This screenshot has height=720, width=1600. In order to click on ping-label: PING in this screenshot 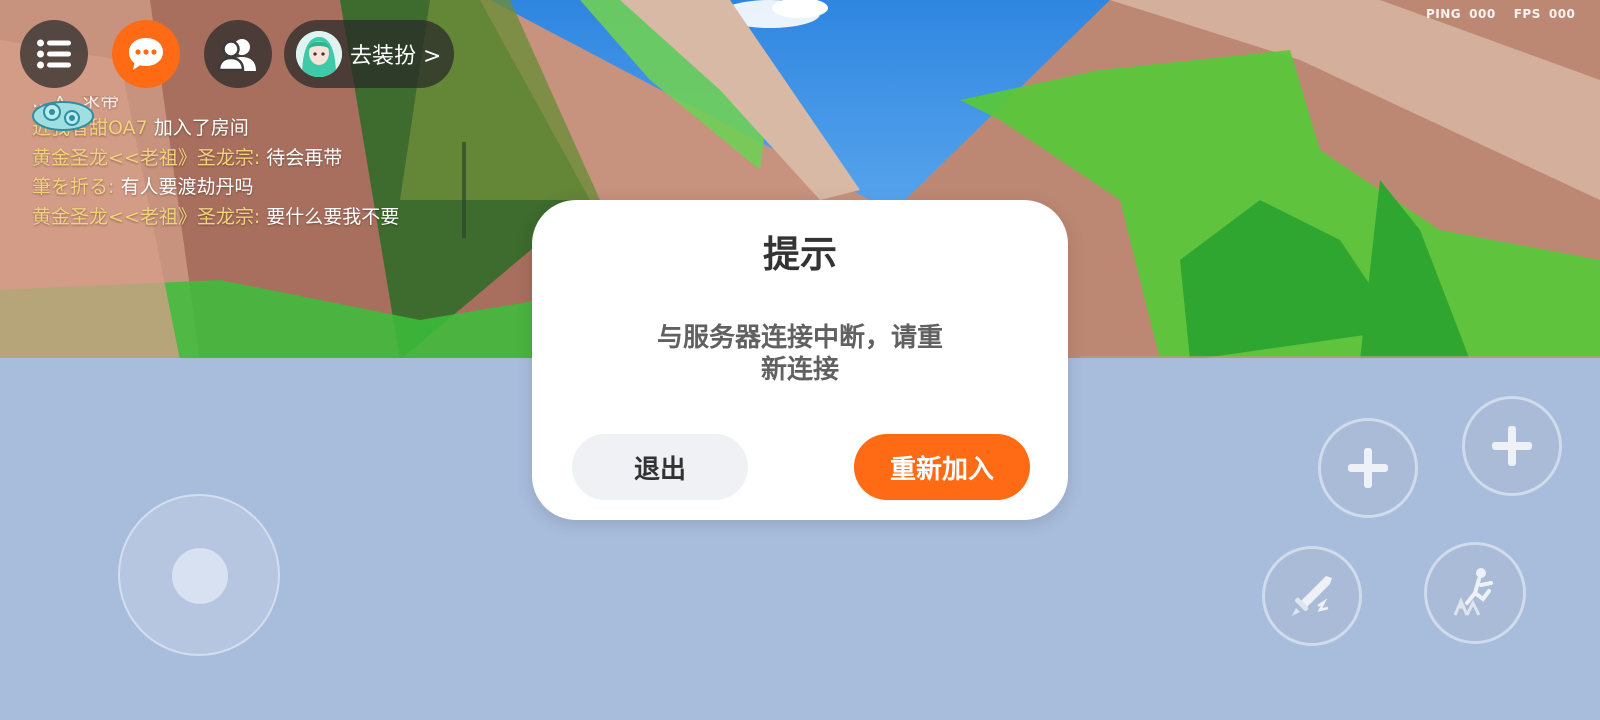, I will do `click(1444, 14)`.